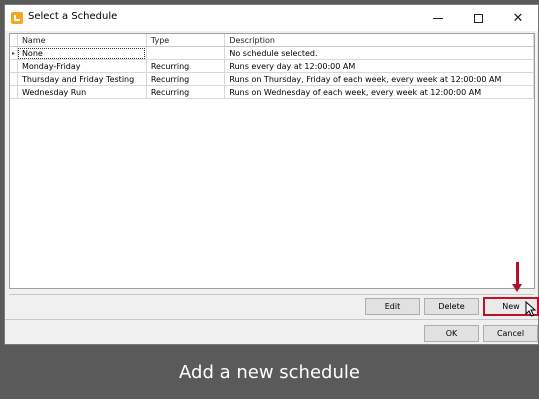 The image size is (539, 399). I want to click on row-description: No schedule selected., so click(379, 53).